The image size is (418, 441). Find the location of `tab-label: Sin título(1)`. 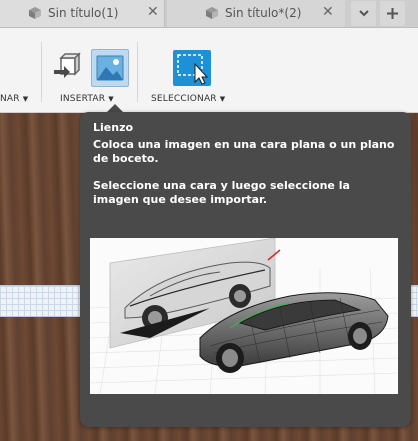

tab-label: Sin título(1) is located at coordinates (83, 13).